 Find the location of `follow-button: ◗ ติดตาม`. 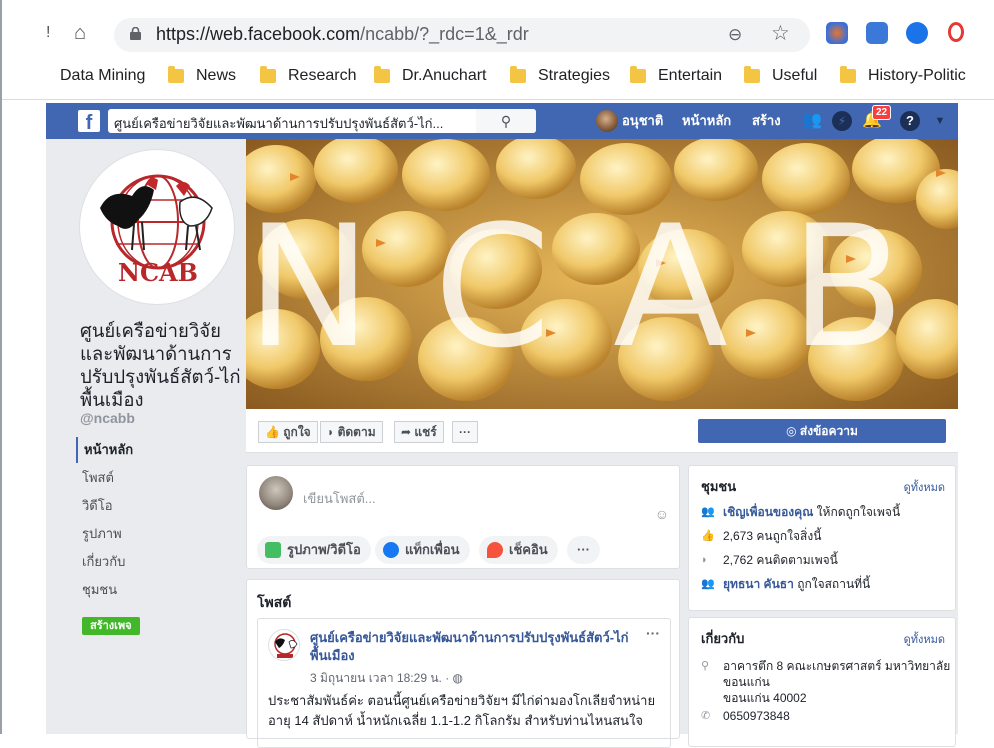

follow-button: ◗ ติดตาม is located at coordinates (351, 432).